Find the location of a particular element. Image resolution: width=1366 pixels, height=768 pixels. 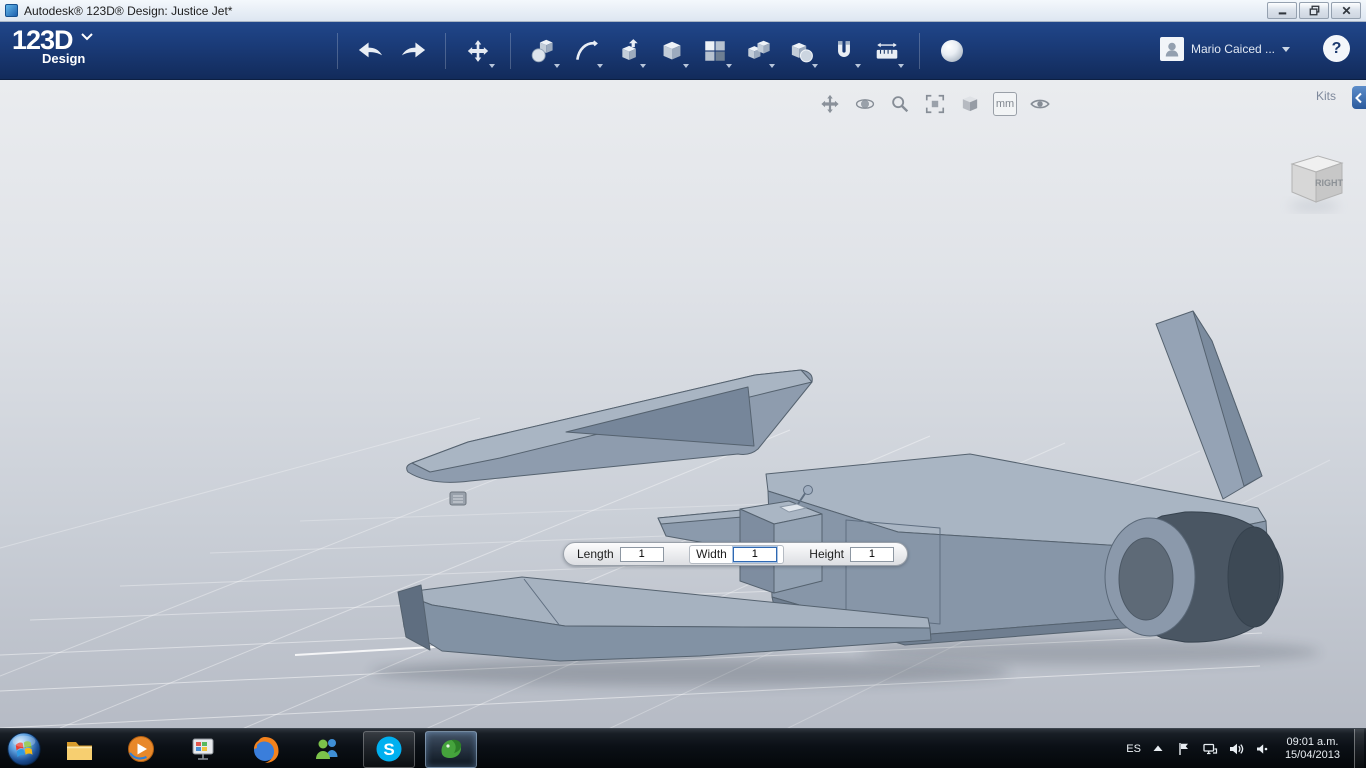

view-cube-face-label: RIGHT is located at coordinates (1329, 183).